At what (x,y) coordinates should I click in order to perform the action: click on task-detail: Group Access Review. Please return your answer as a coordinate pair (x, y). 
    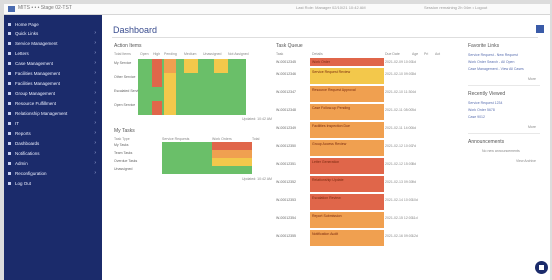
    Looking at the image, I should click on (347, 148).